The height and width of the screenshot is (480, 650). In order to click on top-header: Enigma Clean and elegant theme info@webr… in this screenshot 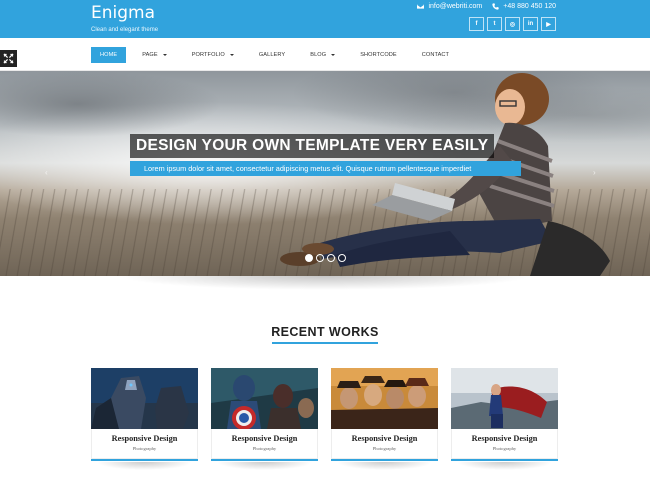, I will do `click(325, 19)`.